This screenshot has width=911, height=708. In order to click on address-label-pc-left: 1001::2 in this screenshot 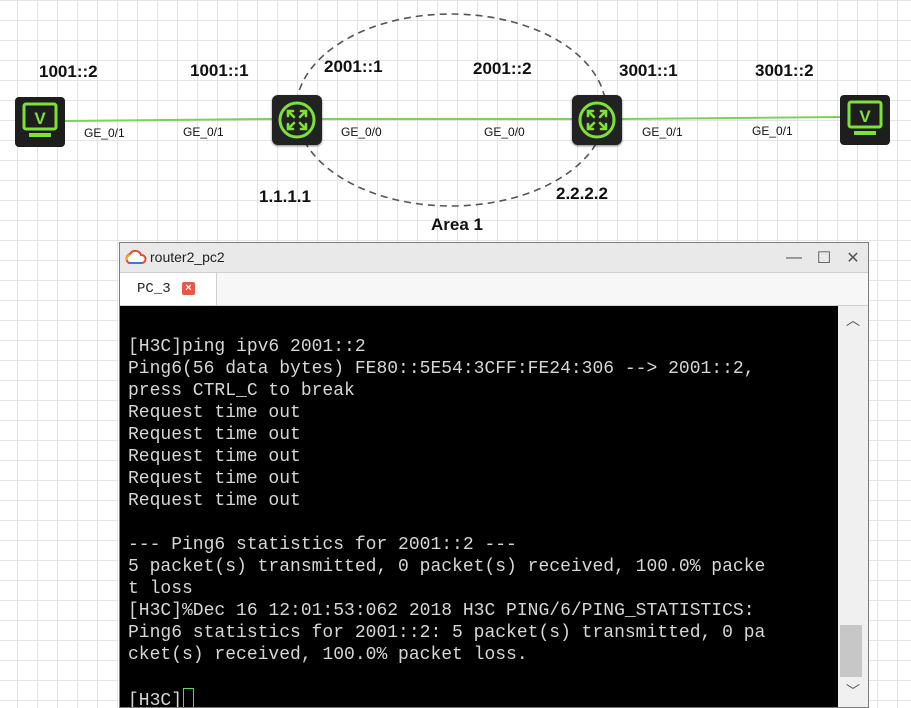, I will do `click(68, 71)`.